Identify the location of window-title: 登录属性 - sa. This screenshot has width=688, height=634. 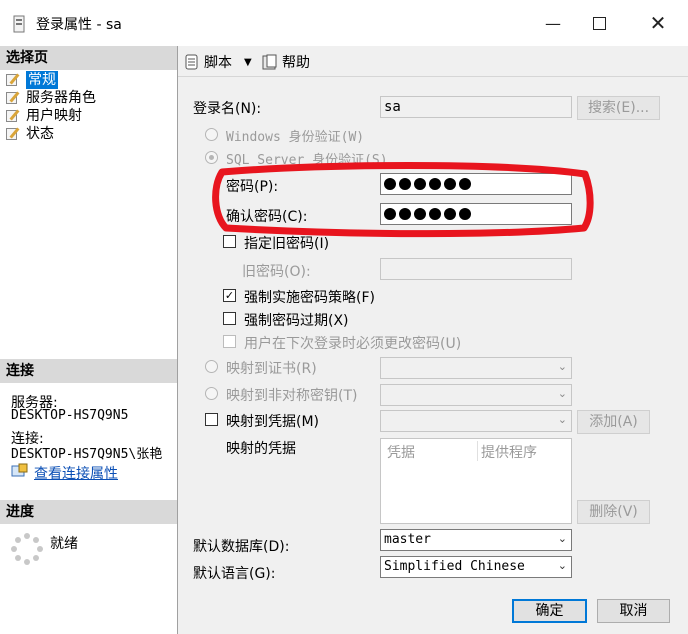
(79, 25).